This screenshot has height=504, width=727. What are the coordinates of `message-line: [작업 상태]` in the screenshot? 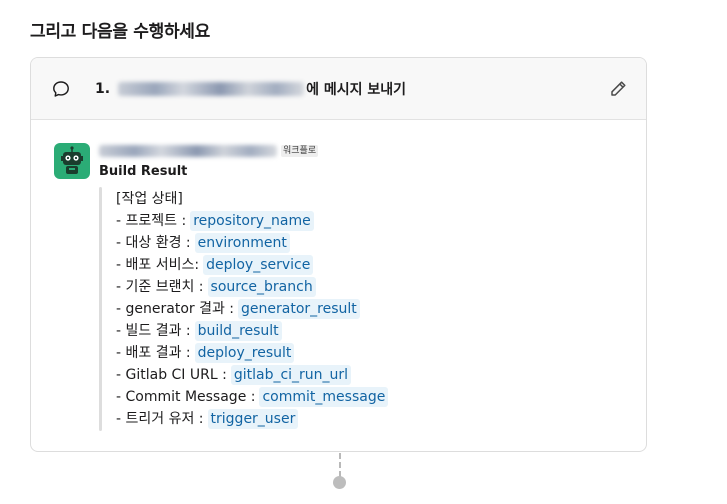 It's located at (252, 199).